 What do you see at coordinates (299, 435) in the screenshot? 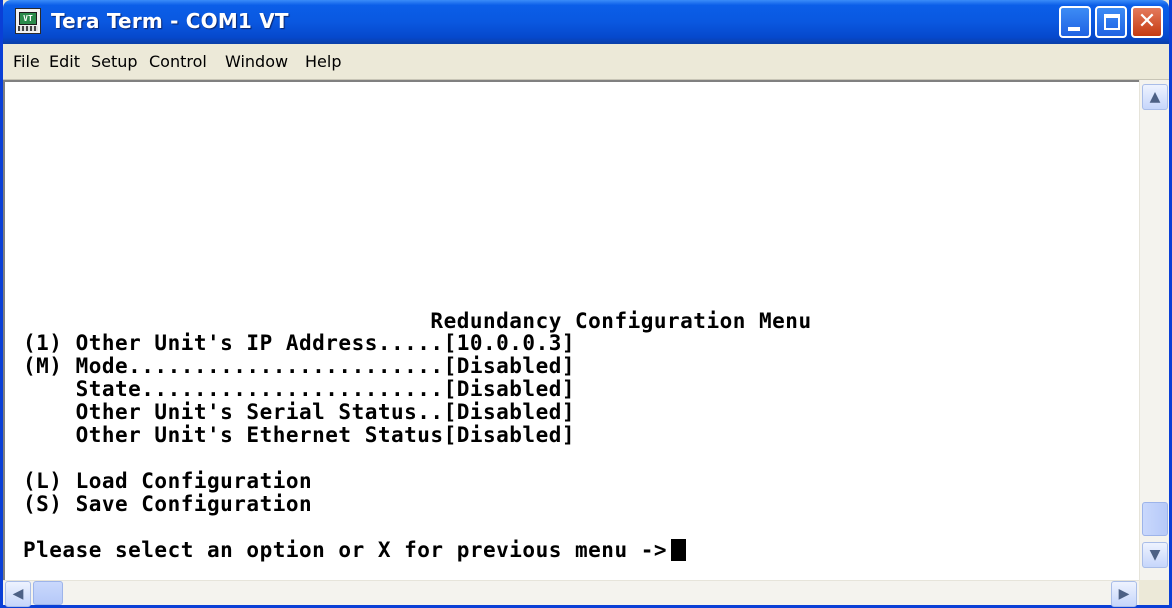
I see `terminal-line-ethernet-status: Other Unit's Ethernet Status[Disabled]` at bounding box center [299, 435].